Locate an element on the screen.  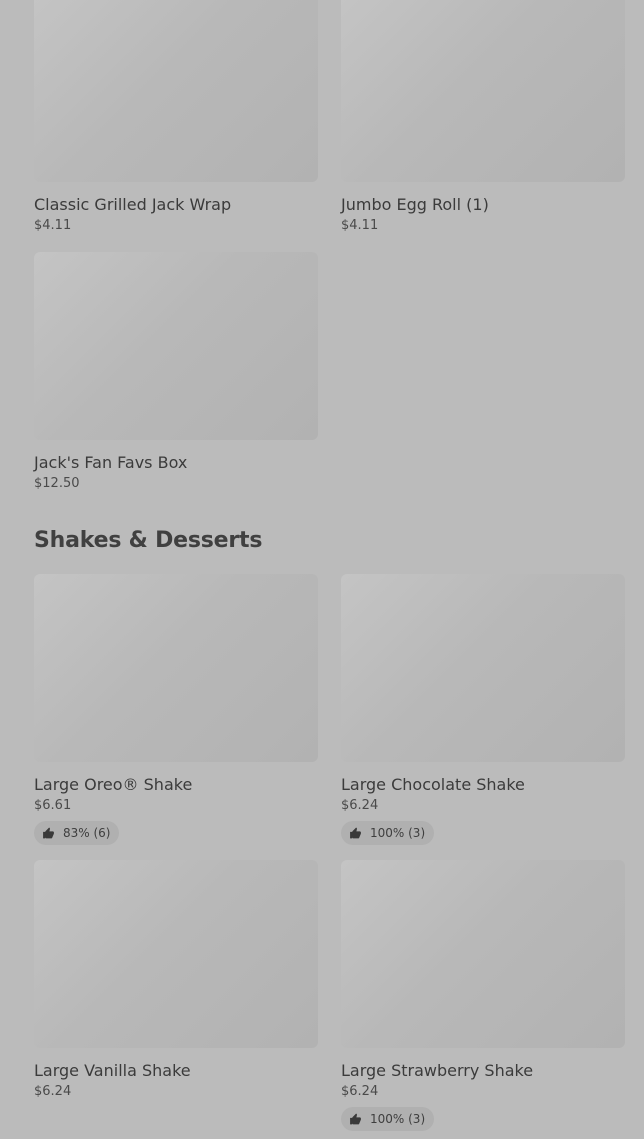
menu-item-card: Jack's Fan Favs Box $12.50 is located at coordinates (176, 372).